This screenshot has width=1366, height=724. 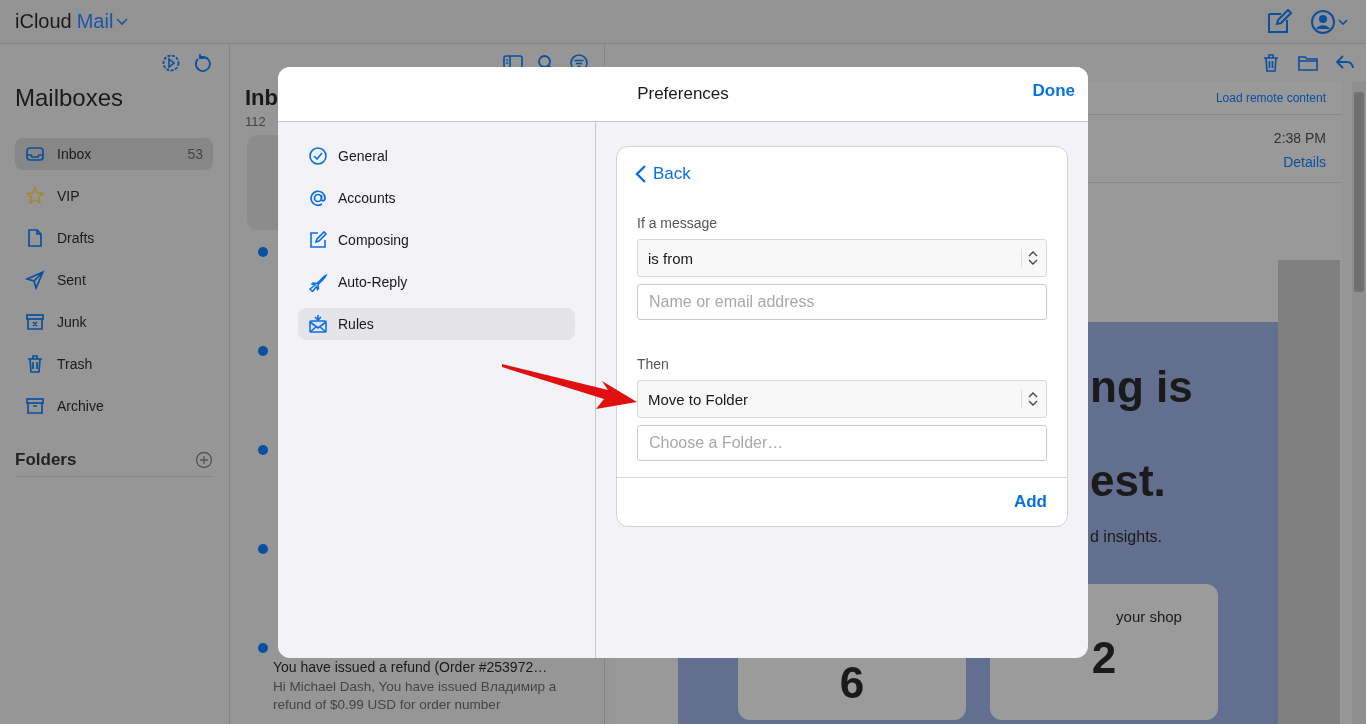 I want to click on email-headline: ng is, so click(x=1142, y=387).